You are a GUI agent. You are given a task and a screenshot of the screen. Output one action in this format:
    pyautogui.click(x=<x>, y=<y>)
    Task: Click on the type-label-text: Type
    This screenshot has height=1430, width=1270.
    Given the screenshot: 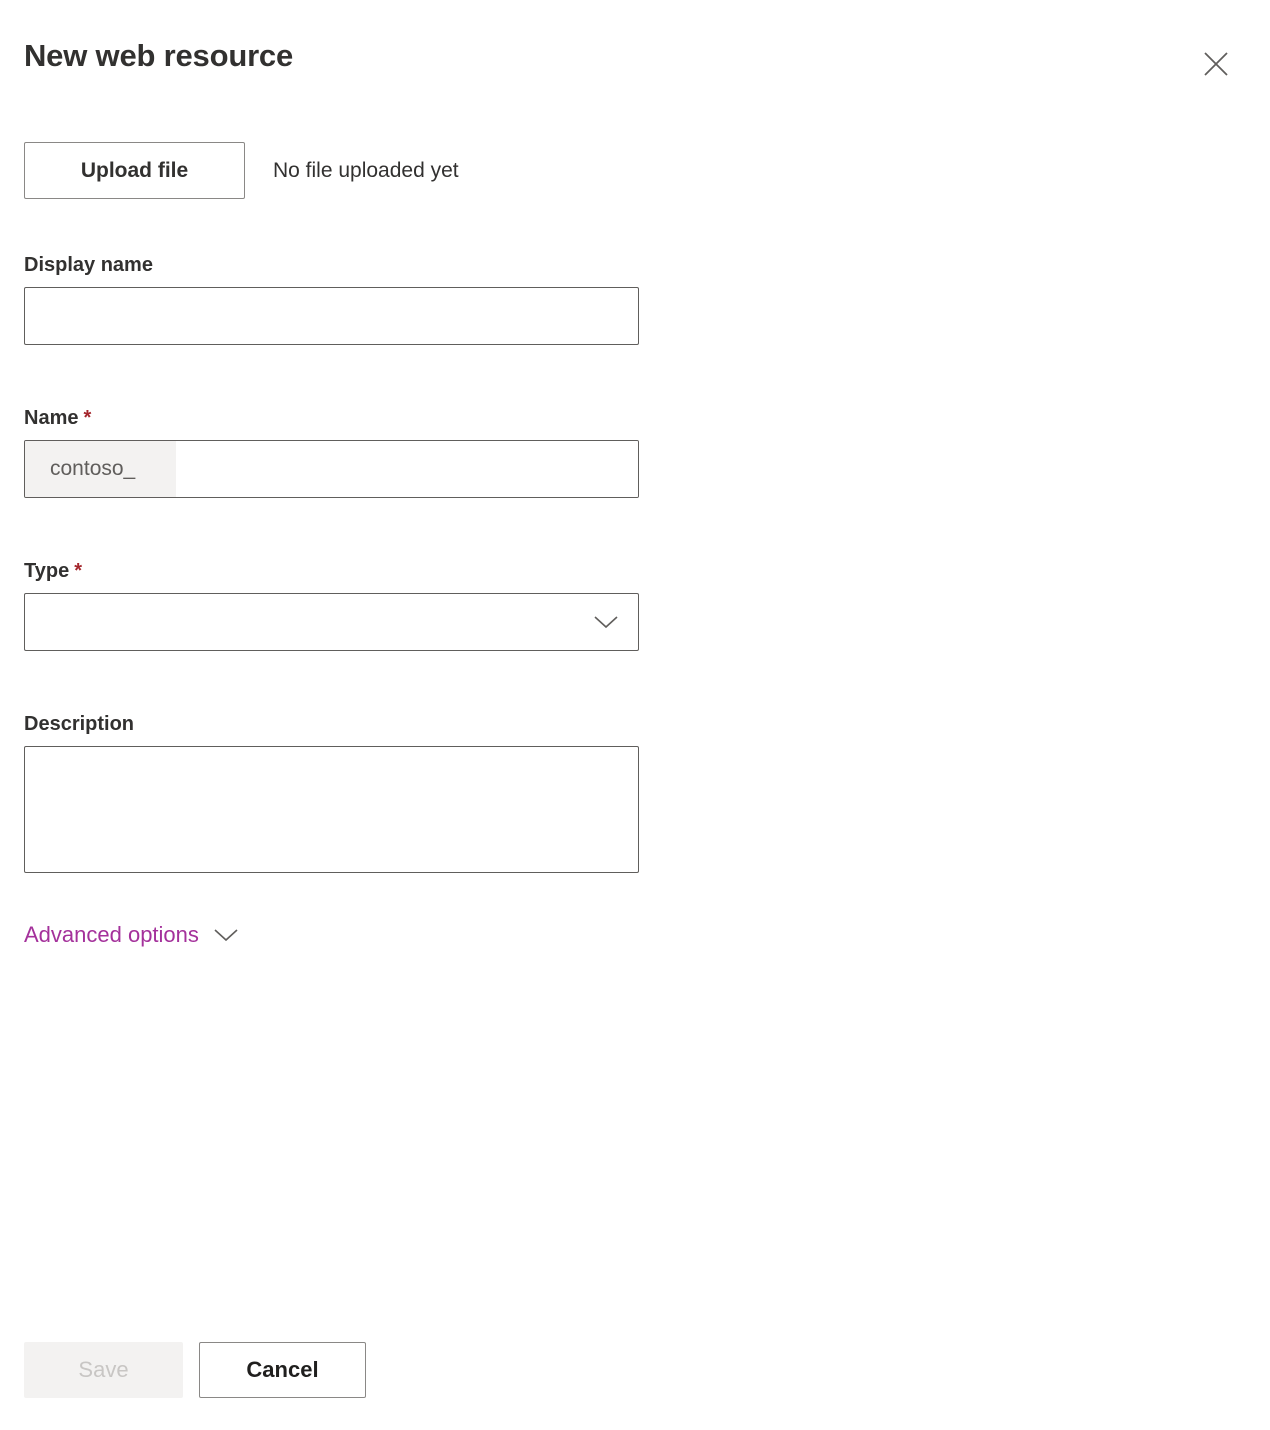 What is the action you would take?
    pyautogui.click(x=47, y=571)
    